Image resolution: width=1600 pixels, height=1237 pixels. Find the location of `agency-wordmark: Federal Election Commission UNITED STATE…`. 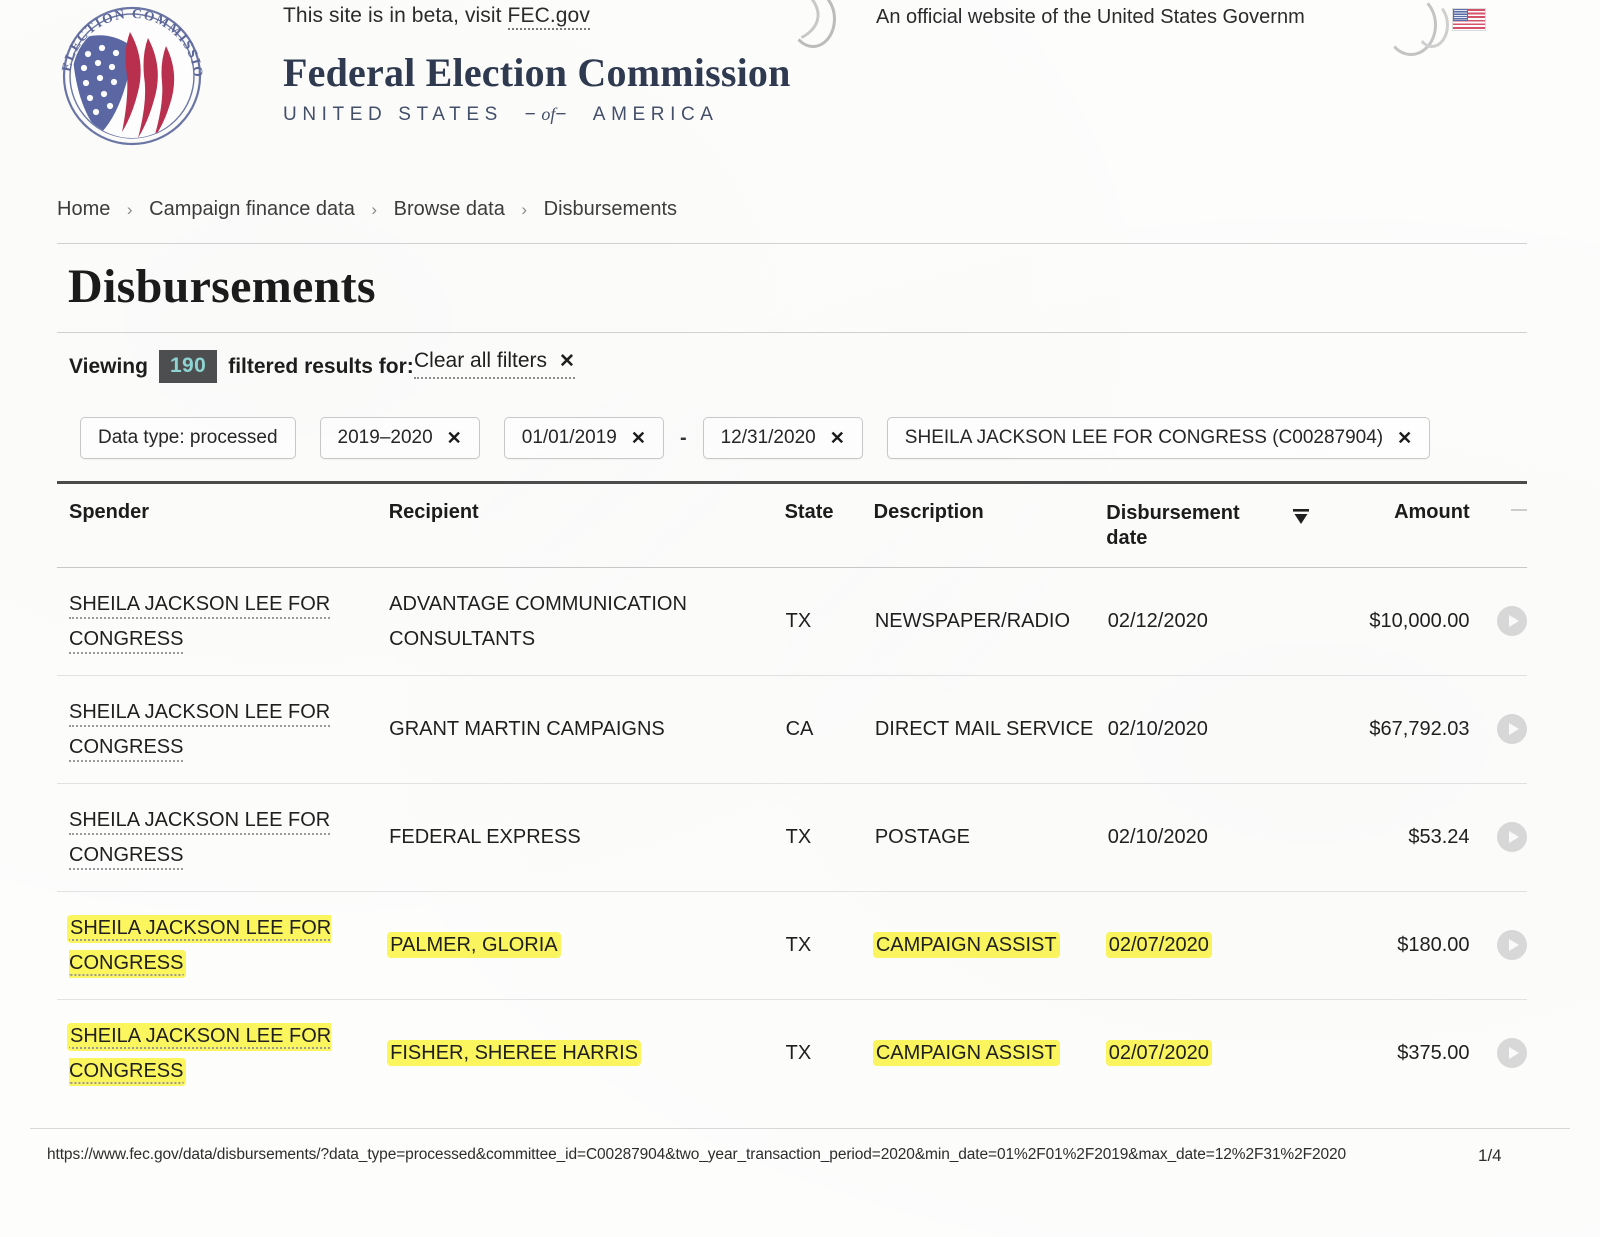

agency-wordmark: Federal Election Commission UNITED STATE… is located at coordinates (537, 89).